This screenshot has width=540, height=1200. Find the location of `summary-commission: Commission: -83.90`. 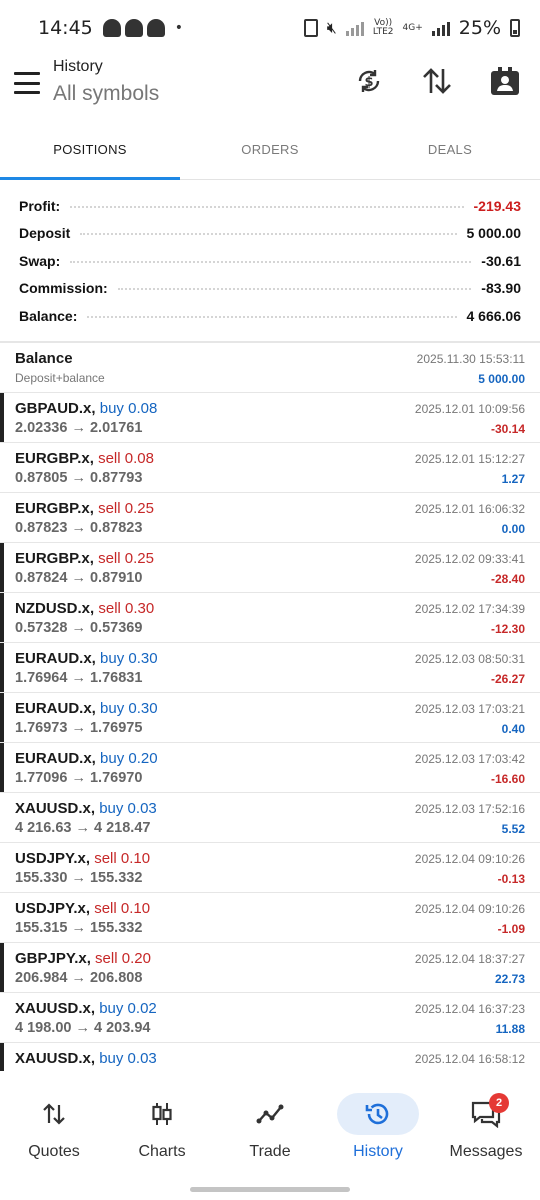

summary-commission: Commission: -83.90 is located at coordinates (270, 288).